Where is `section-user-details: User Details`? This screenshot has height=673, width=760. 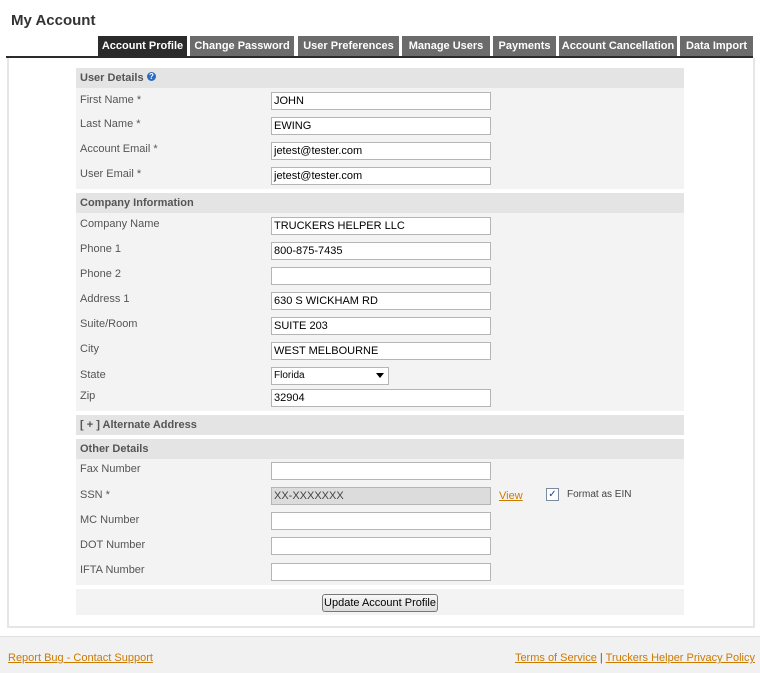 section-user-details: User Details is located at coordinates (380, 78).